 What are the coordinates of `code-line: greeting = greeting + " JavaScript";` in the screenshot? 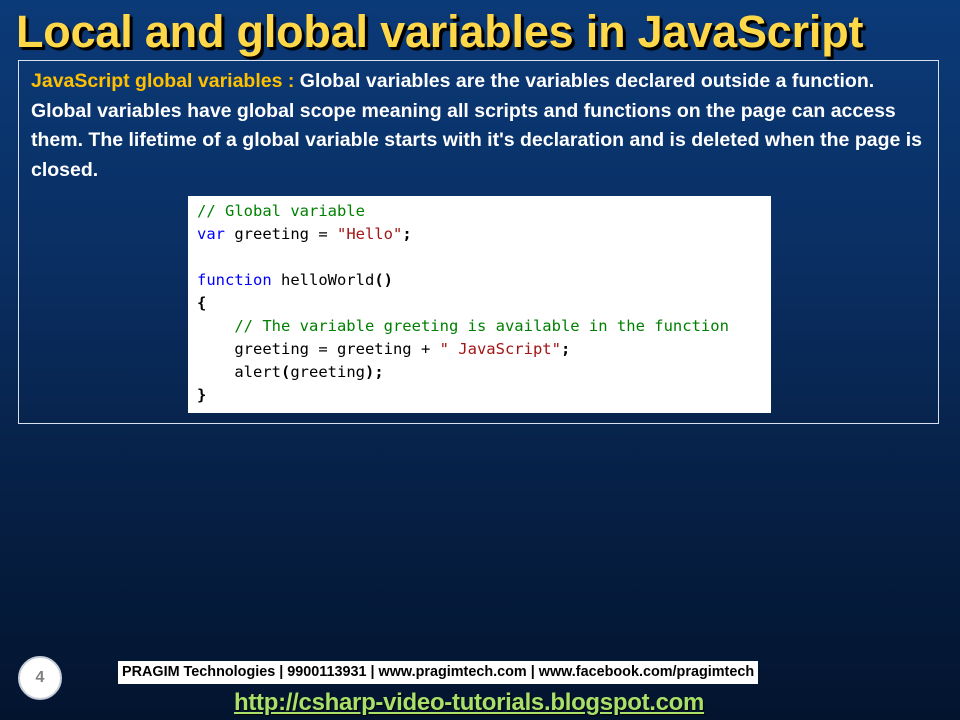 It's located at (484, 349).